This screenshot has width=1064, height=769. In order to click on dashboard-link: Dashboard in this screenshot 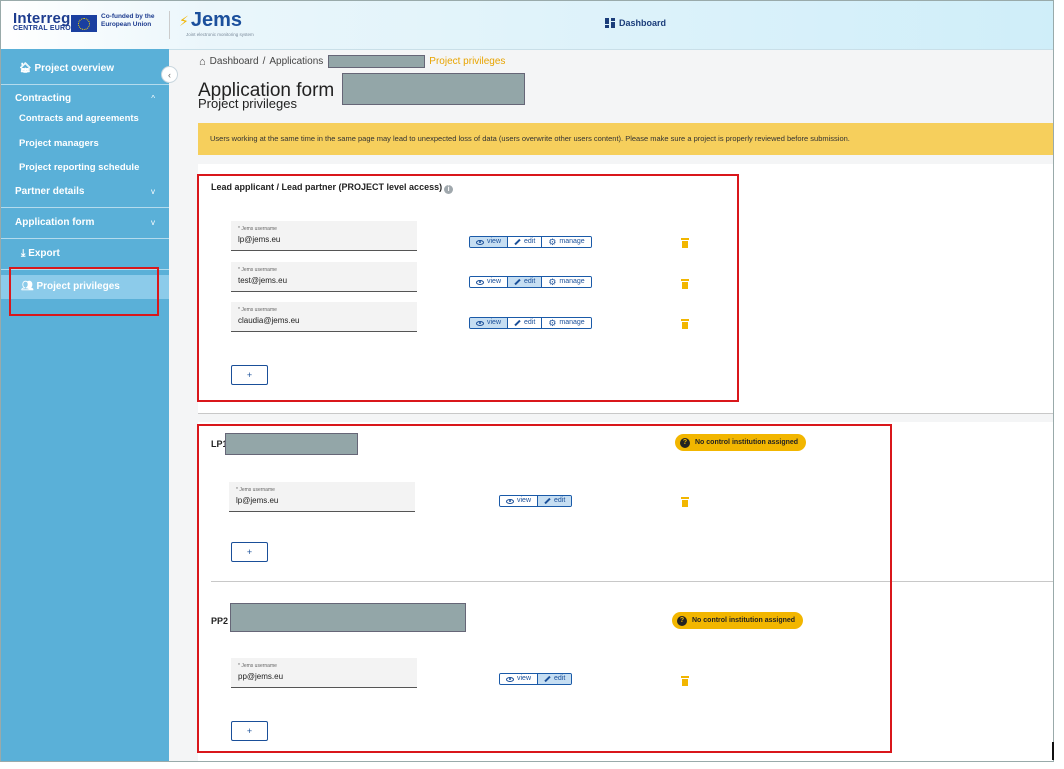, I will do `click(635, 23)`.